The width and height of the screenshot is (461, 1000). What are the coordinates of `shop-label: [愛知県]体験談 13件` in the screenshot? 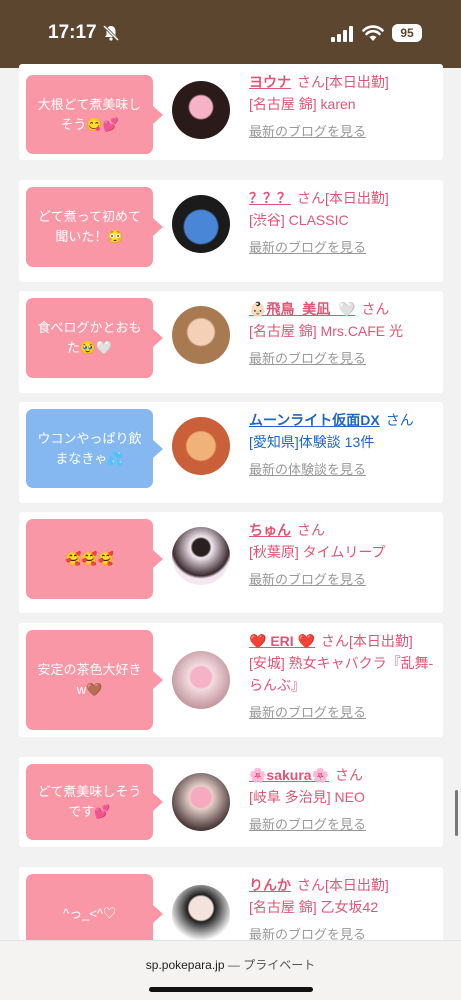 It's located at (312, 442).